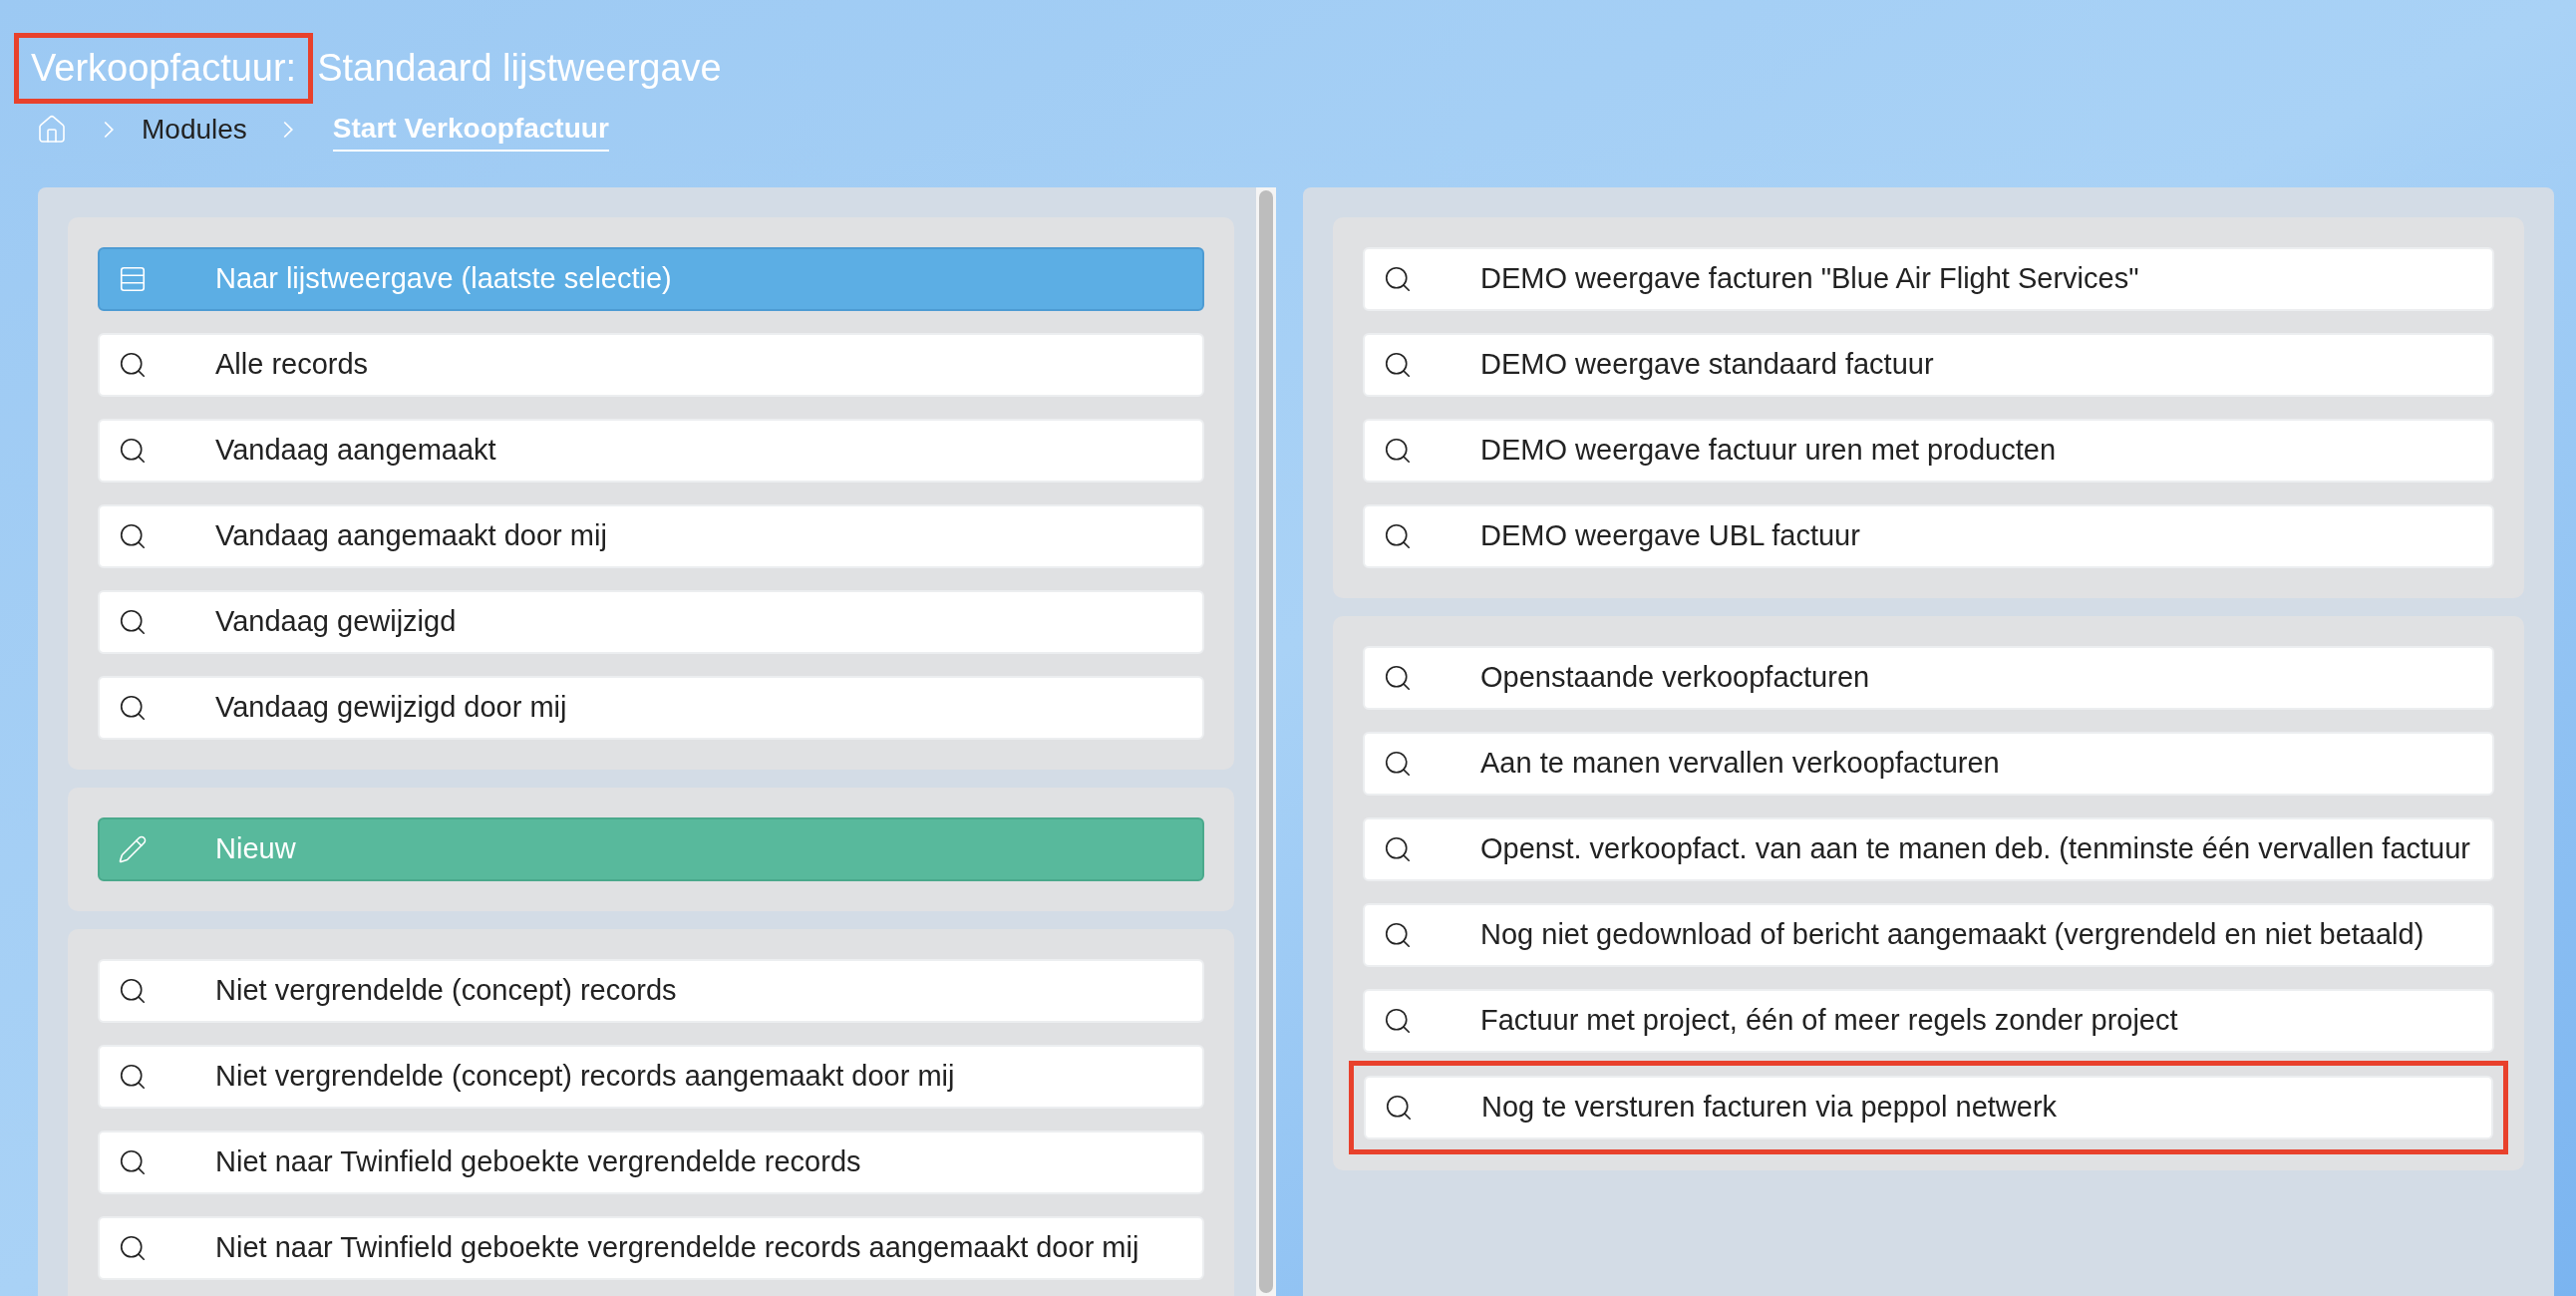 This screenshot has height=1296, width=2576. What do you see at coordinates (519, 68) in the screenshot?
I see `page-title-view: Standaard lijstweergave` at bounding box center [519, 68].